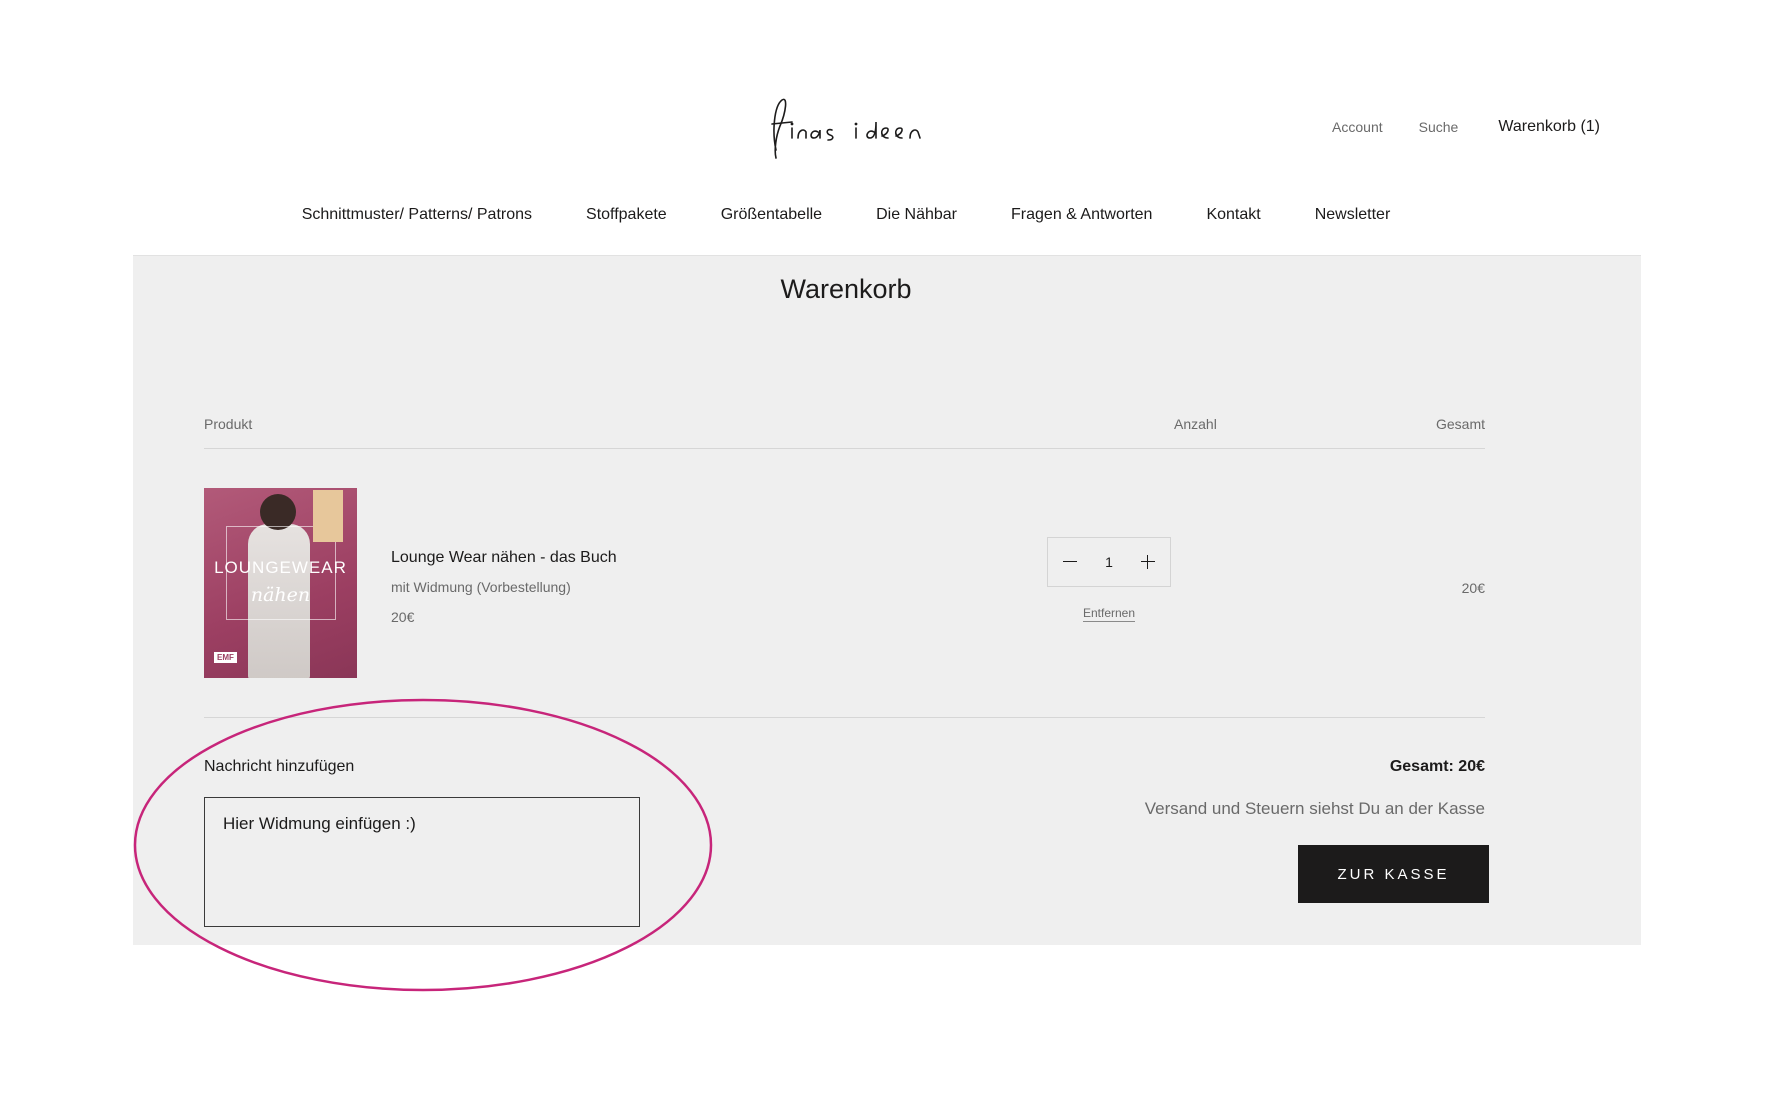 The image size is (1772, 1094). I want to click on column-header-product: Produkt, so click(228, 424).